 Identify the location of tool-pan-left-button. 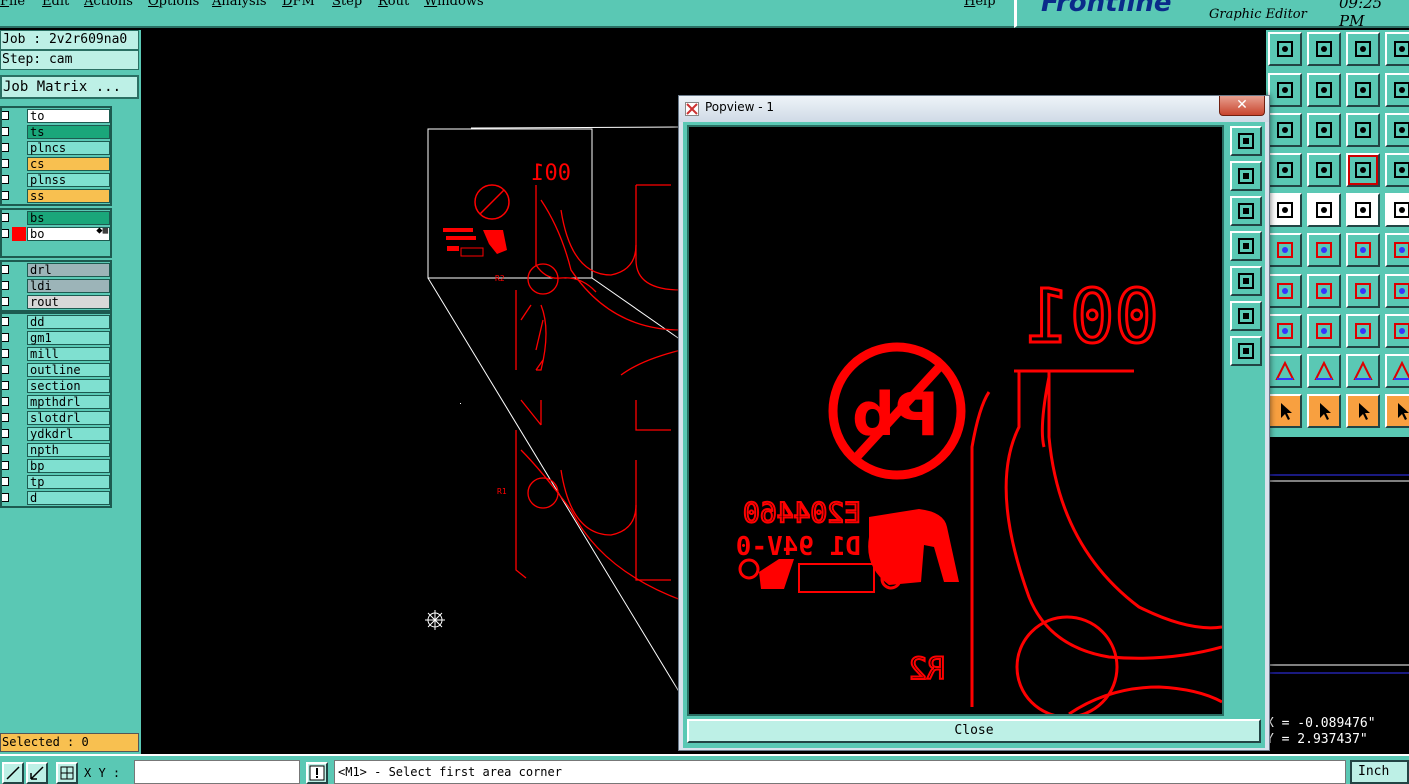
(1285, 90).